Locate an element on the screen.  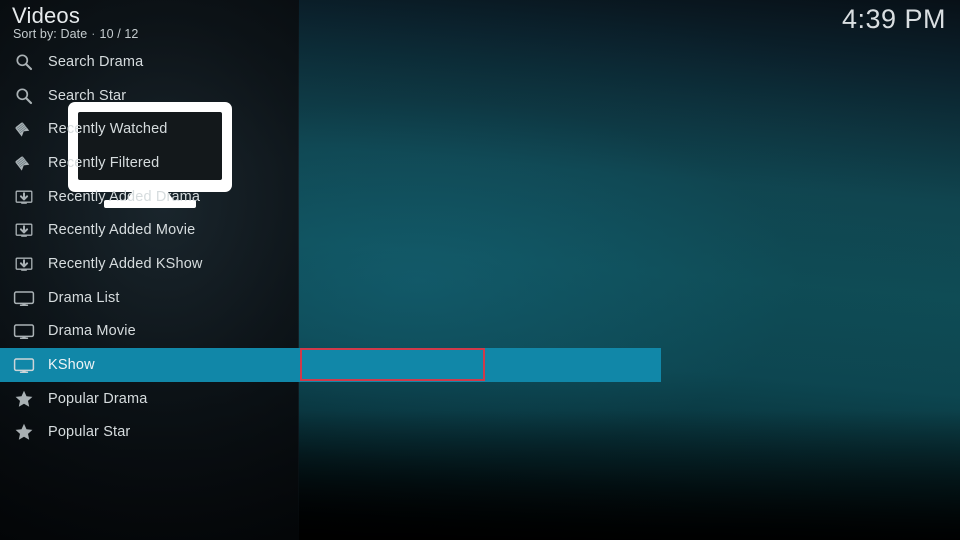
menu-item-label: Recently Watched is located at coordinates (108, 129).